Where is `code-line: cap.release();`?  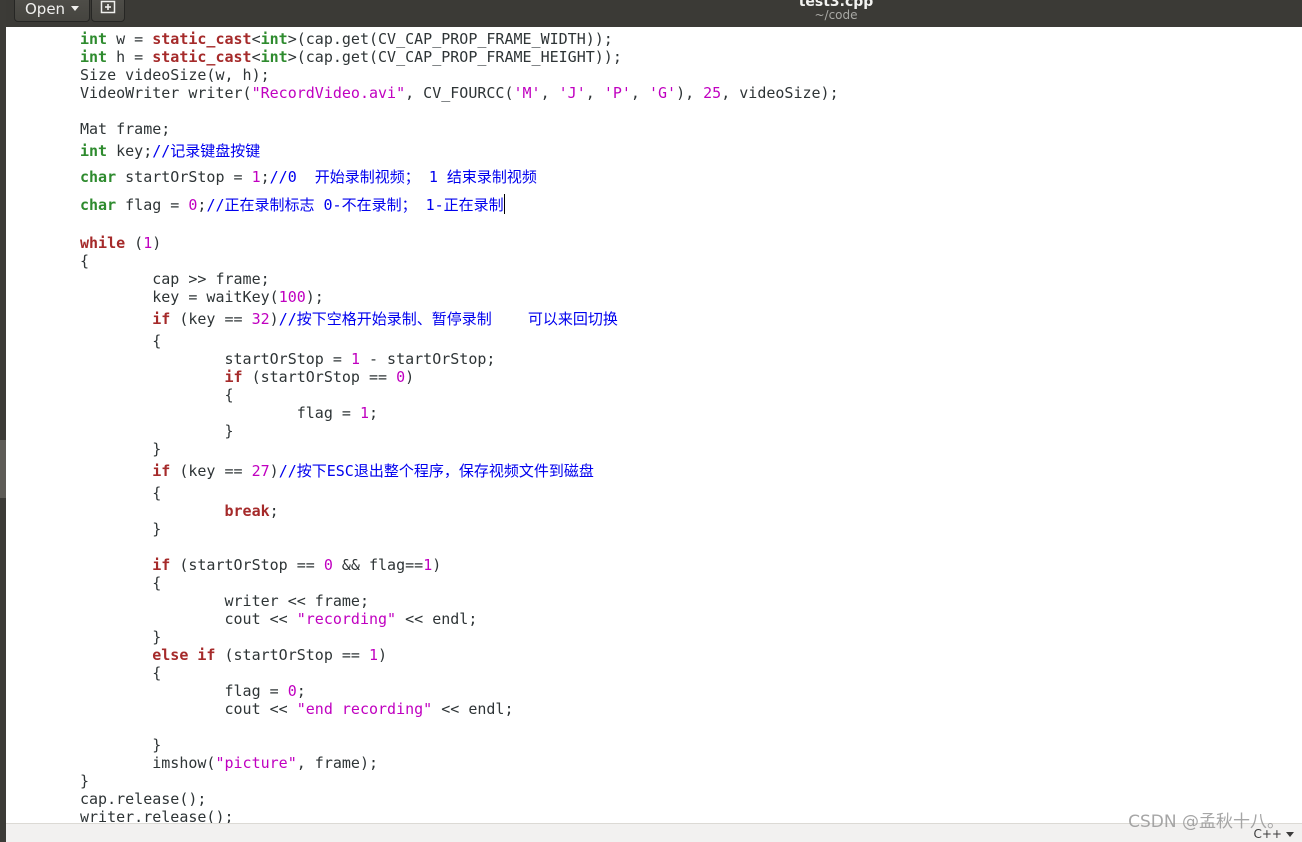 code-line: cap.release(); is located at coordinates (143, 799).